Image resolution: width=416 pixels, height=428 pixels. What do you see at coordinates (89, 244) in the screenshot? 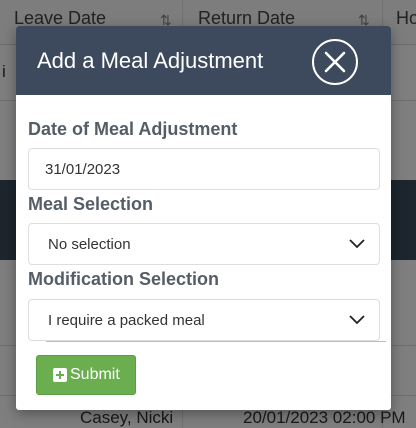
I see `meal-selection-value: No selection` at bounding box center [89, 244].